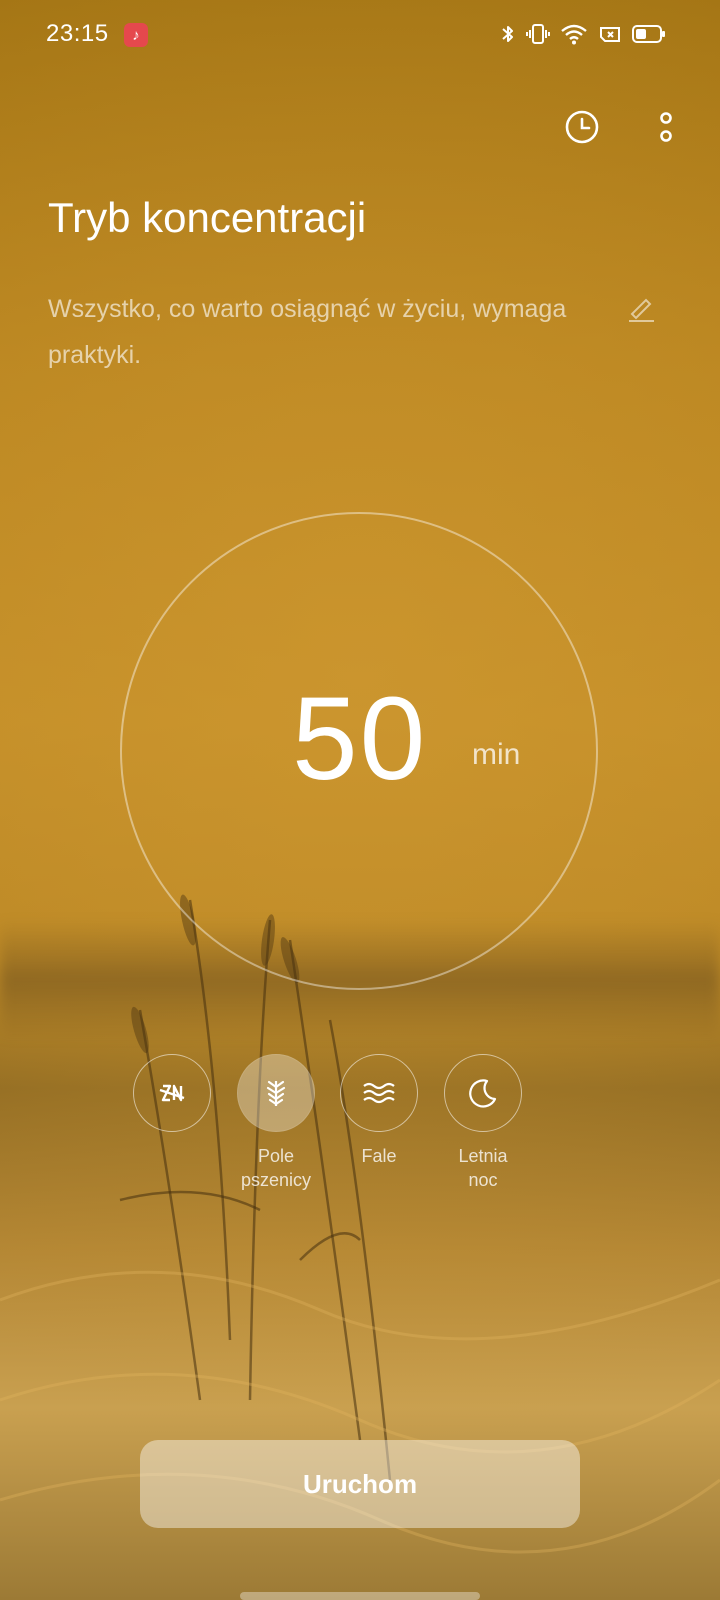 This screenshot has width=720, height=1600. What do you see at coordinates (379, 1156) in the screenshot?
I see `sound-option-label: Fale` at bounding box center [379, 1156].